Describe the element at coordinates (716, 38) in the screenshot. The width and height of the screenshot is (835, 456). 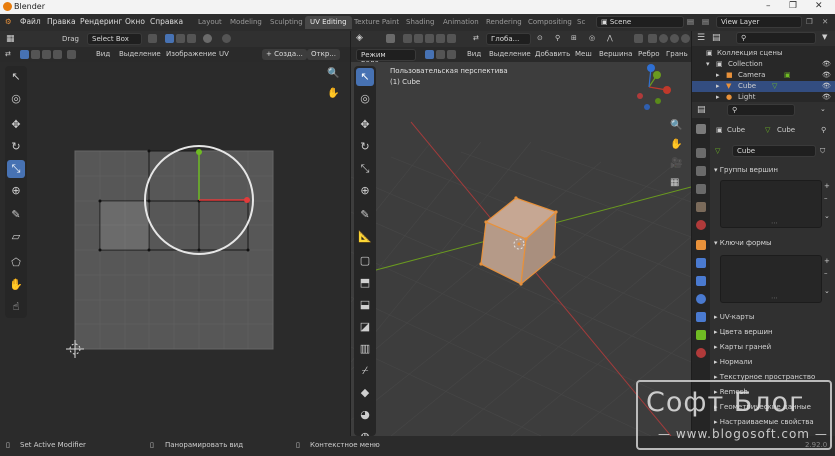
I see `outliner-display-mode-icon: ▤` at that location.